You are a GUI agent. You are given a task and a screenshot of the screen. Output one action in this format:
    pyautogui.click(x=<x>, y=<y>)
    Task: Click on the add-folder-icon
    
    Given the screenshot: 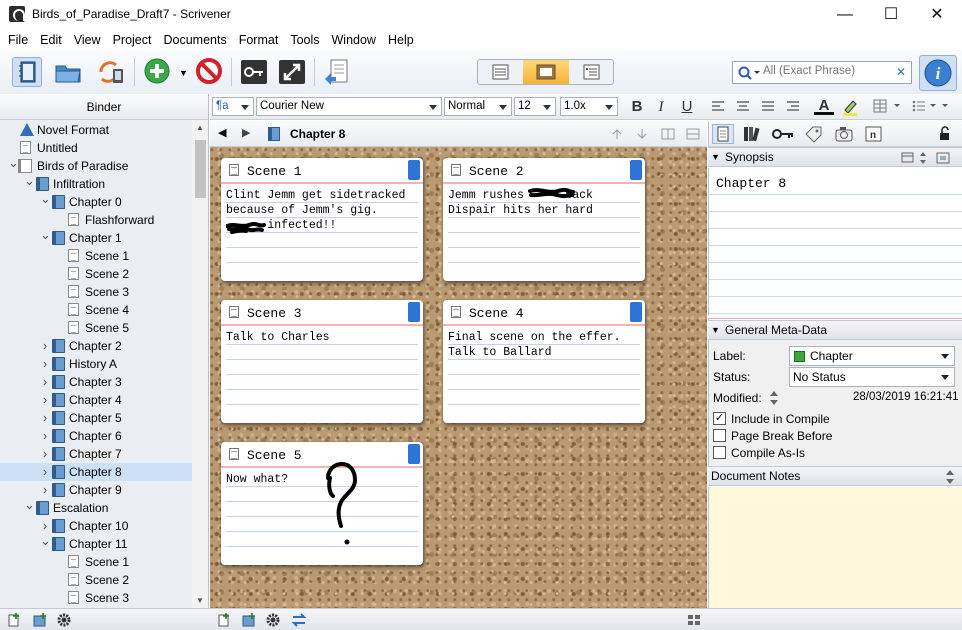 What is the action you would take?
    pyautogui.click(x=249, y=620)
    